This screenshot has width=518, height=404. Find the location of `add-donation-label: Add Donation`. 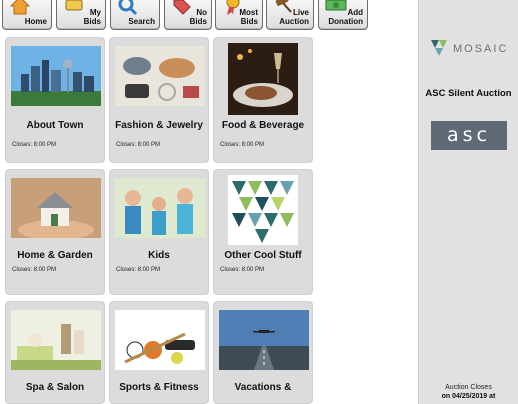

add-donation-label: Add Donation is located at coordinates (345, 17).